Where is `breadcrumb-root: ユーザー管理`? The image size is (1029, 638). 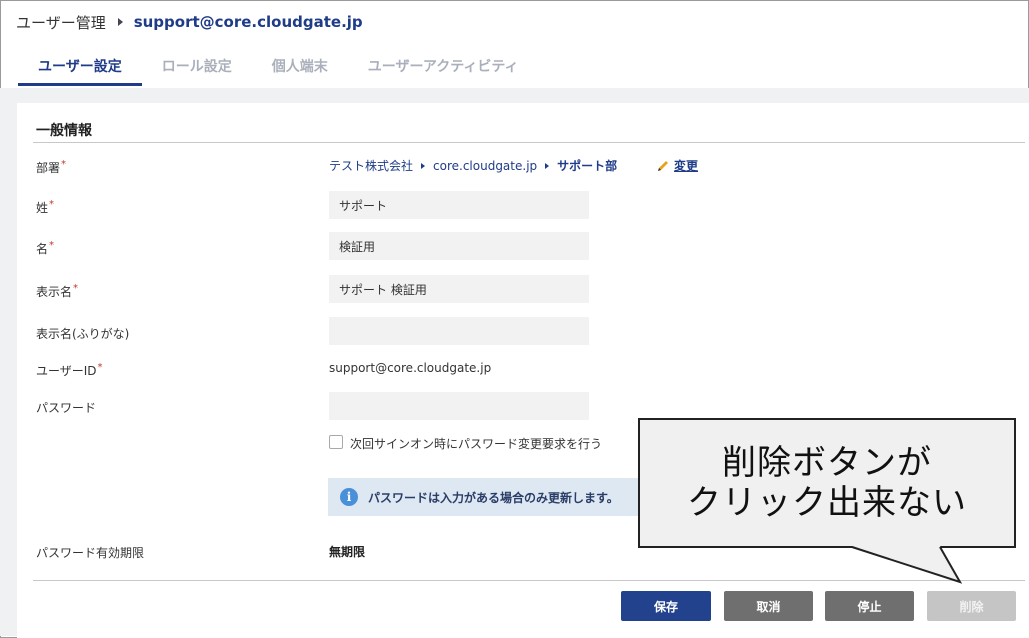 breadcrumb-root: ユーザー管理 is located at coordinates (61, 22).